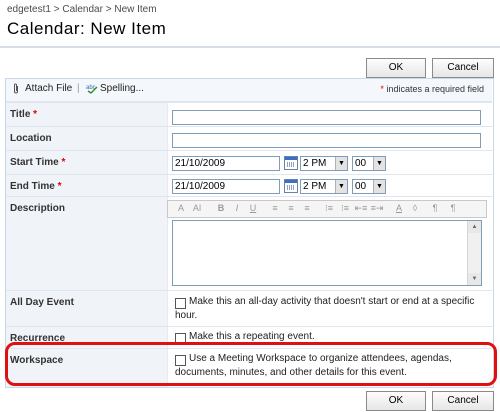 The image size is (500, 412). Describe the element at coordinates (92, 90) in the screenshot. I see `spelling-check-icon: abc` at that location.